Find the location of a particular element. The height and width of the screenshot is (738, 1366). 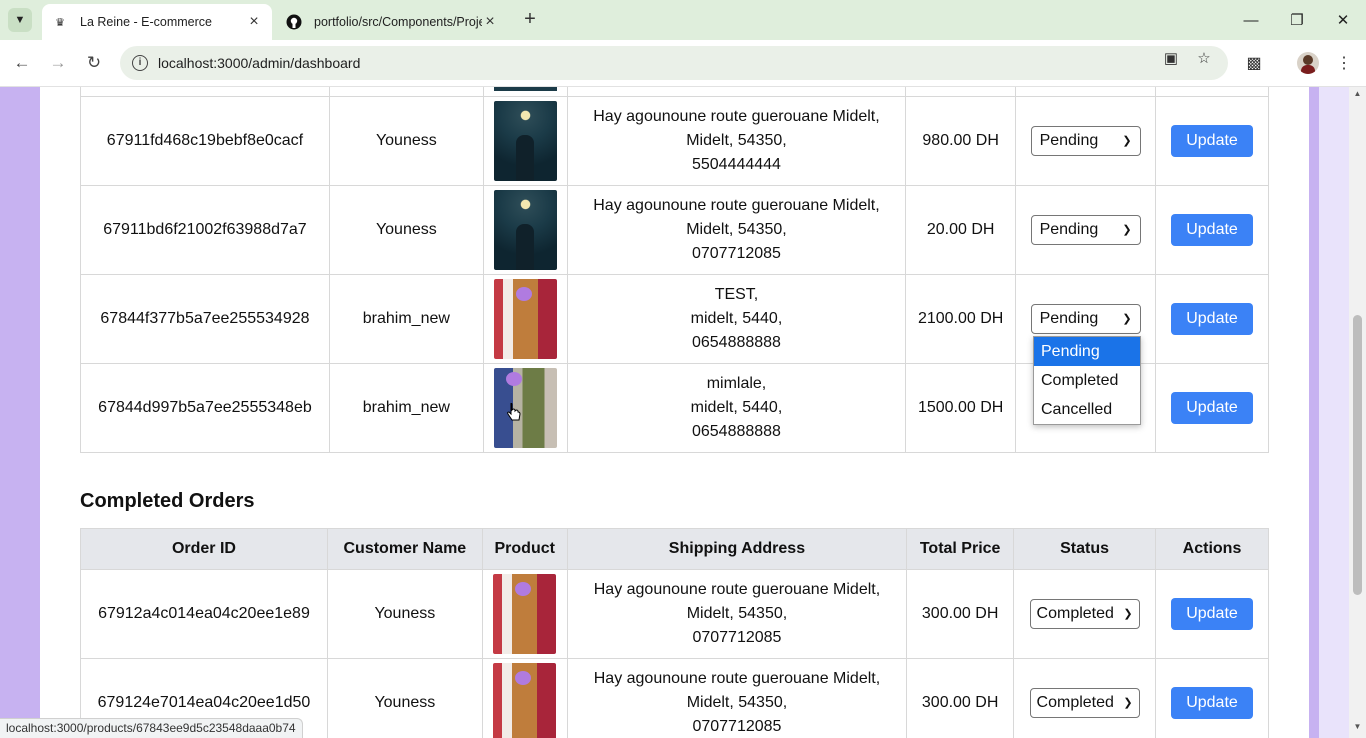

page-side-strip is located at coordinates (1334, 412).